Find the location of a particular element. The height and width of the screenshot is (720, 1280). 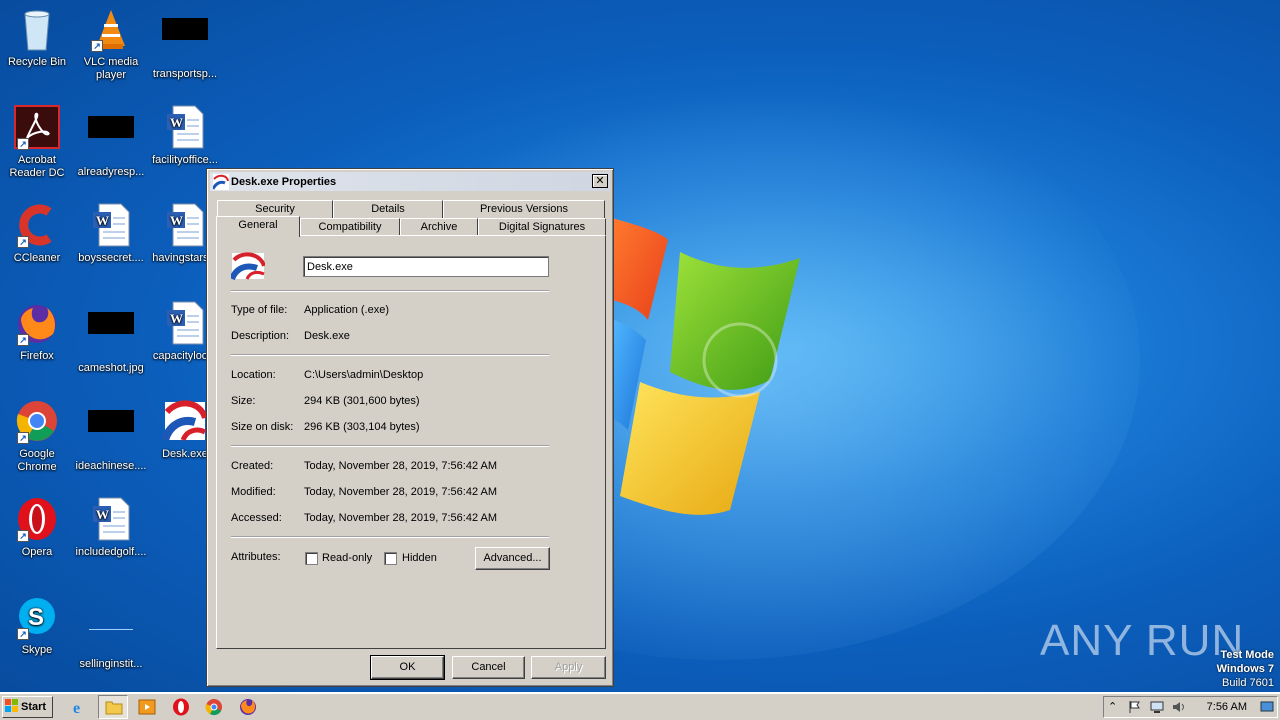

desktop-icon-opera: ↗ Opera is located at coordinates (37, 527).